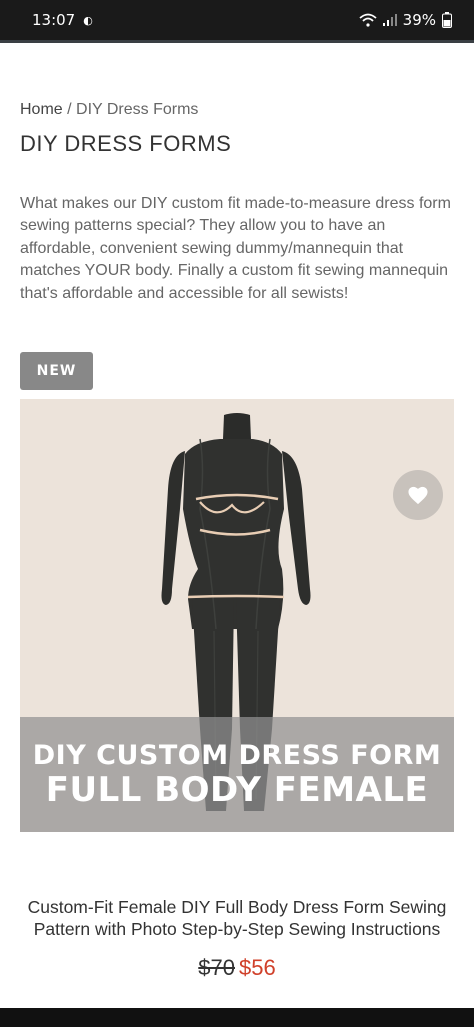 The width and height of the screenshot is (474, 1027). What do you see at coordinates (41, 109) in the screenshot?
I see `breadcrumb-home-link: Home` at bounding box center [41, 109].